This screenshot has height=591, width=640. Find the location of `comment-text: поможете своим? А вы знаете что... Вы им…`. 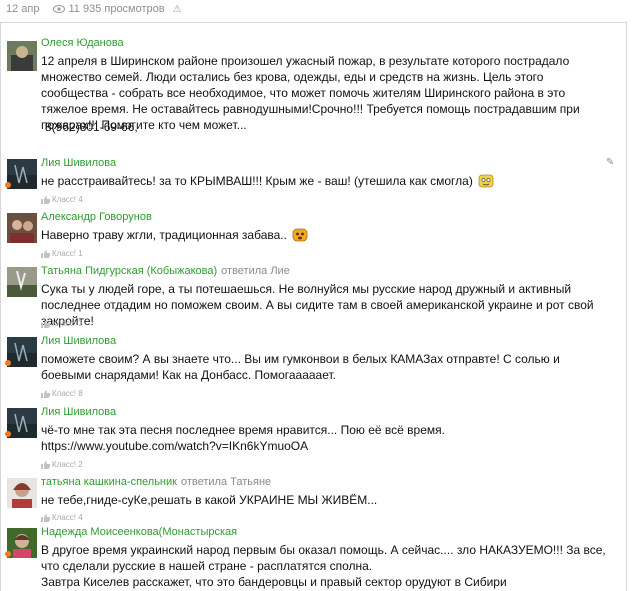

comment-text: поможете своим? А вы знаете что... Вы им… is located at coordinates (300, 367).